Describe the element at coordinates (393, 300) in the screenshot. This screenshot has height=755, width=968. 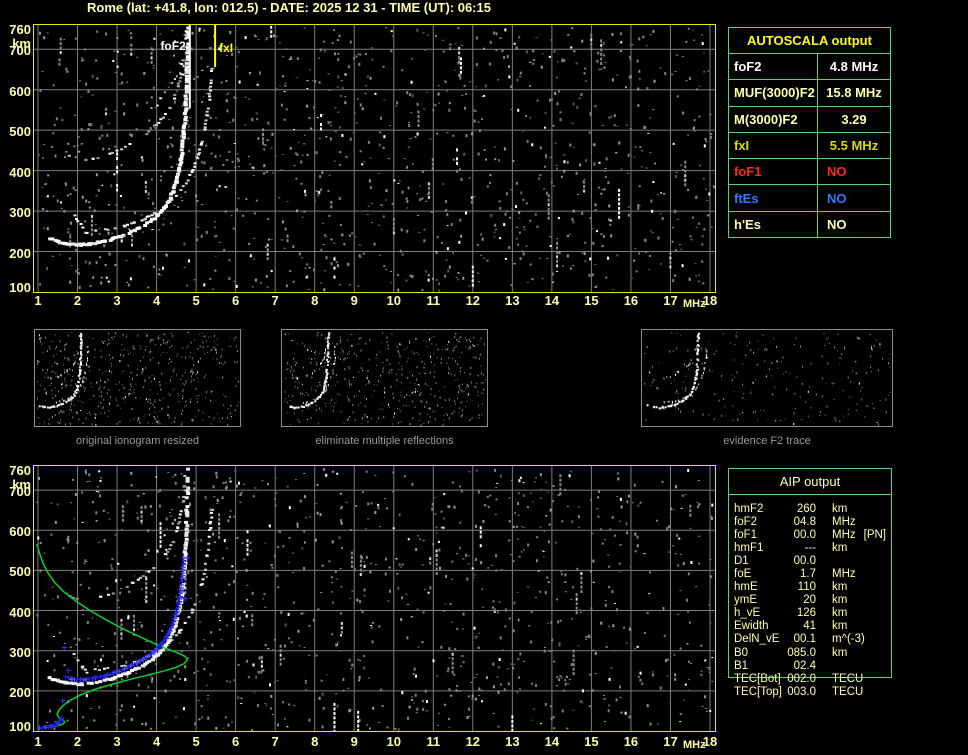
I see `x-tick-label: 10` at that location.